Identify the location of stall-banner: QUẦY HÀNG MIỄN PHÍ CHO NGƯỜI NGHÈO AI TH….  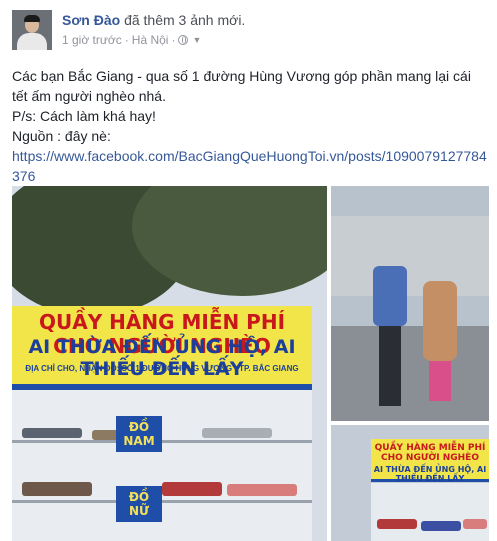
(162, 348).